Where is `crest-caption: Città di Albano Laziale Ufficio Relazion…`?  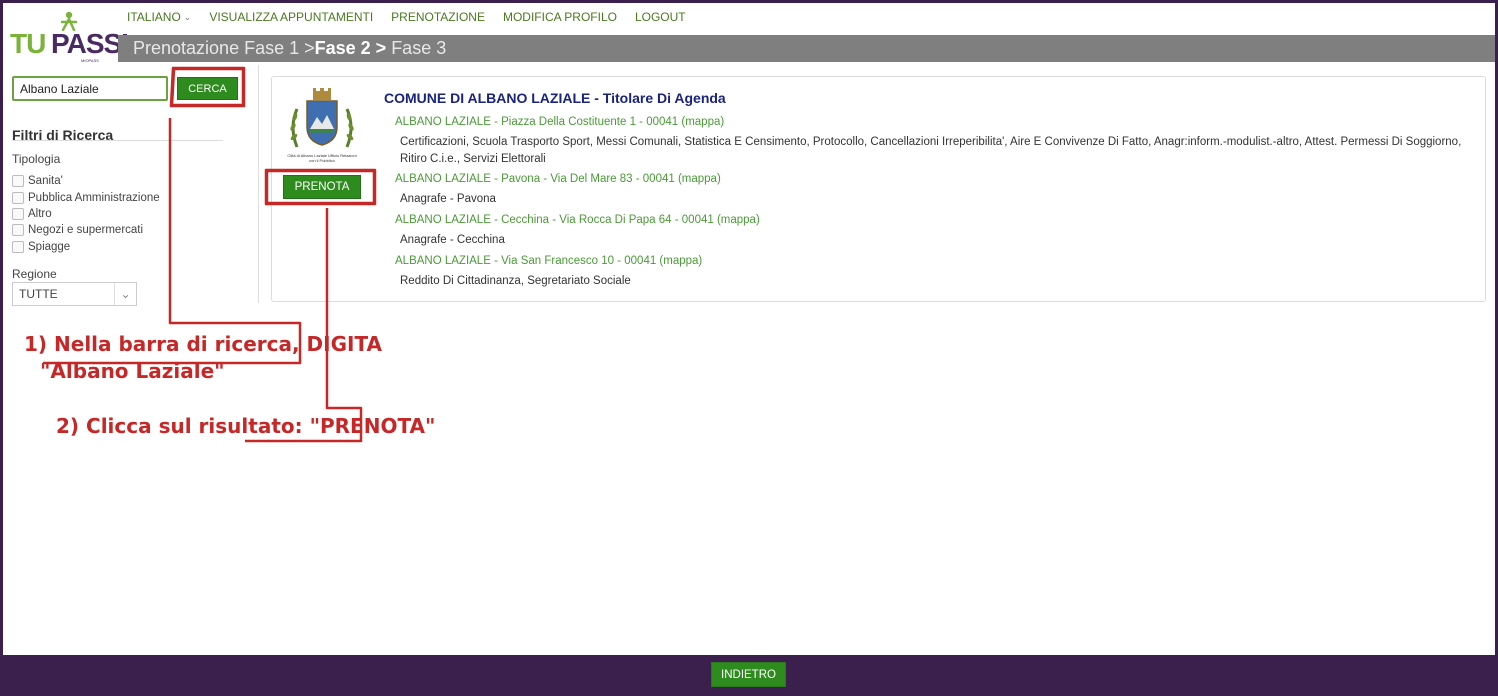
crest-caption: Città di Albano Laziale Ufficio Relazion… is located at coordinates (322, 158).